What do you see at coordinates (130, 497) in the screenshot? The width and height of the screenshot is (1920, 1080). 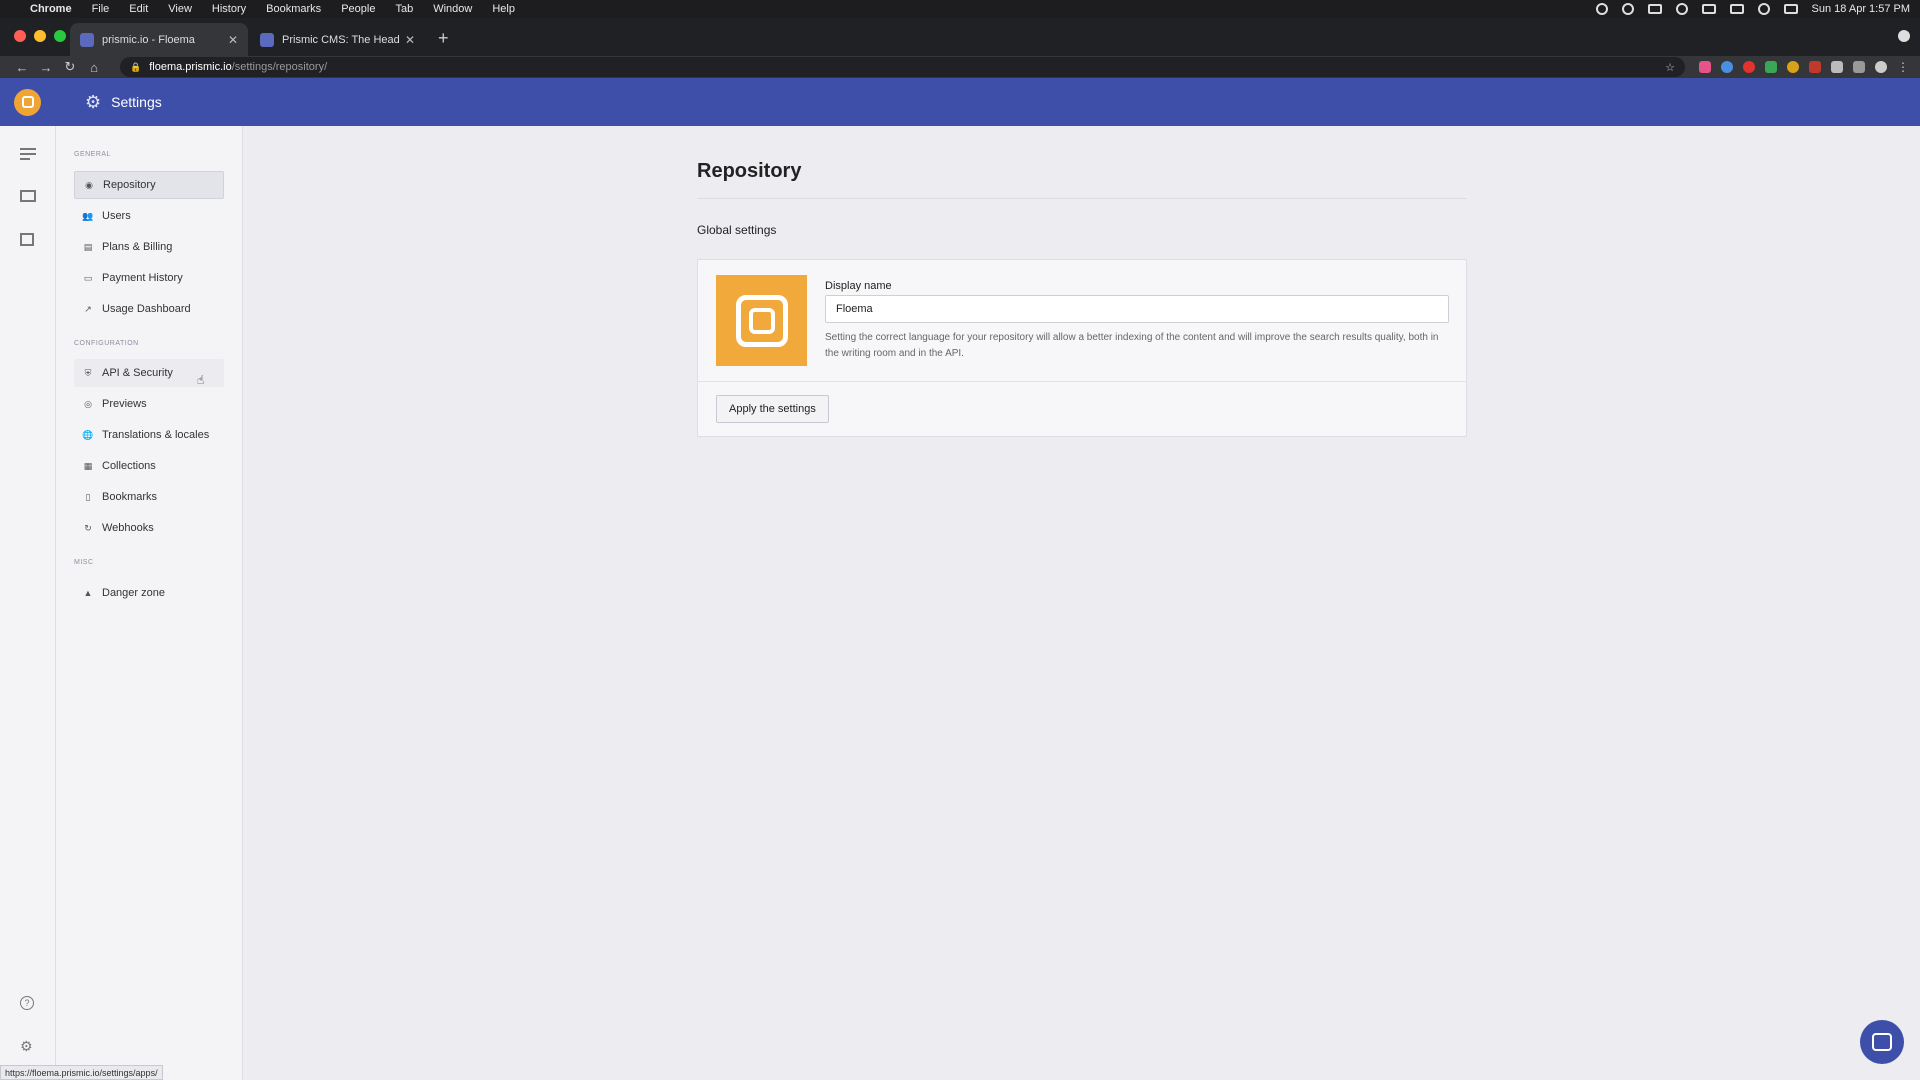 I see `sidebar-item-label: Bookmarks` at bounding box center [130, 497].